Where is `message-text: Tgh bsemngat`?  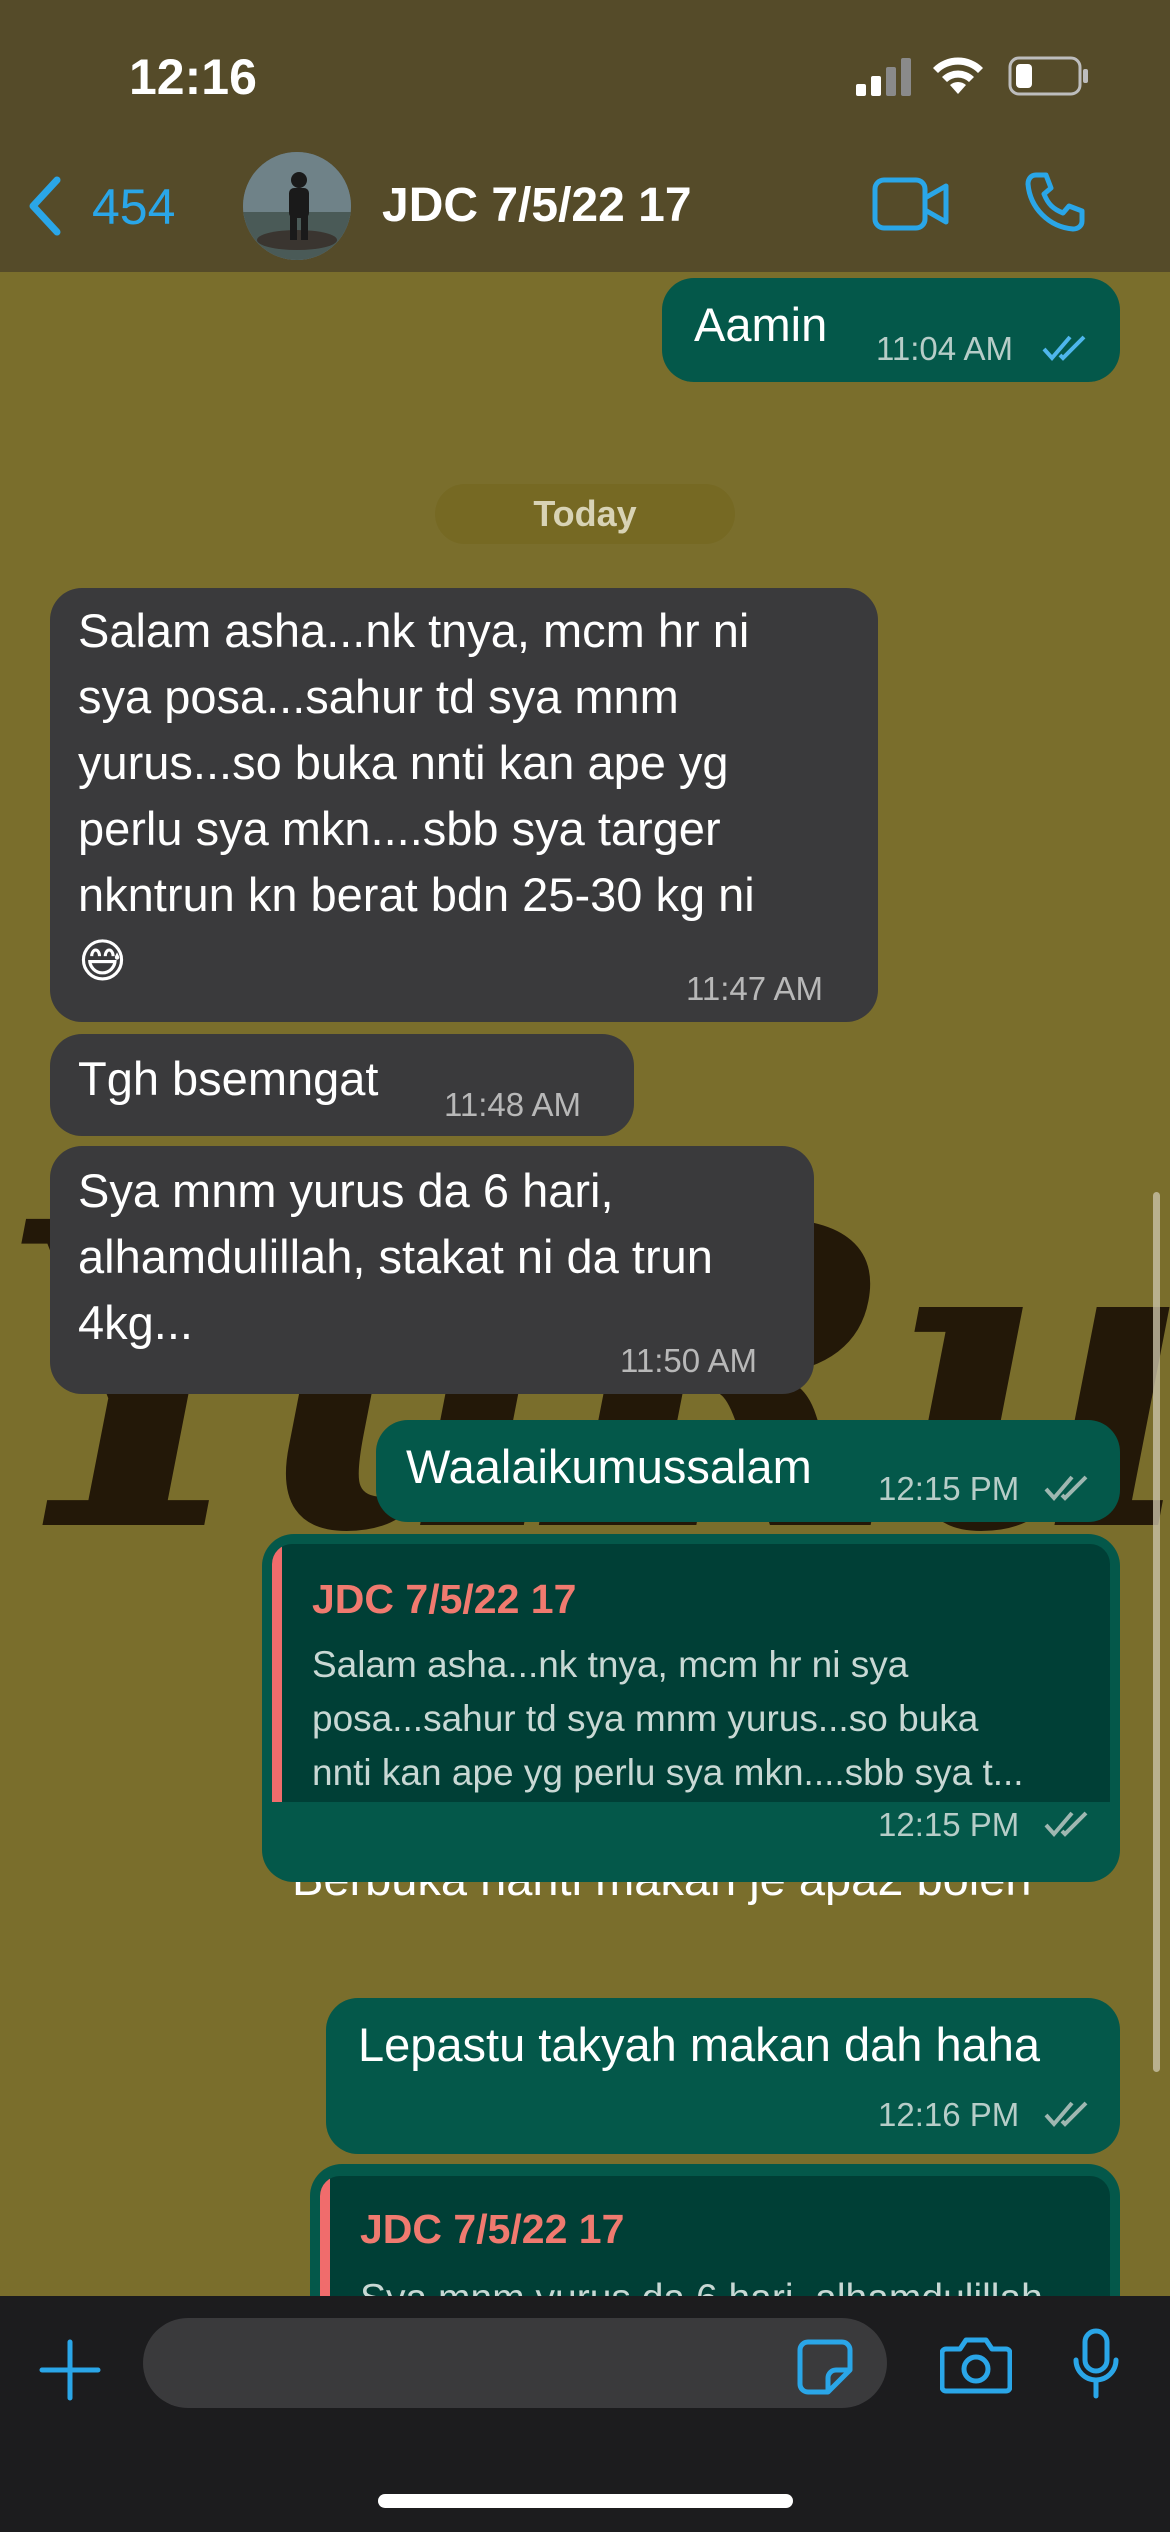 message-text: Tgh bsemngat is located at coordinates (228, 1078).